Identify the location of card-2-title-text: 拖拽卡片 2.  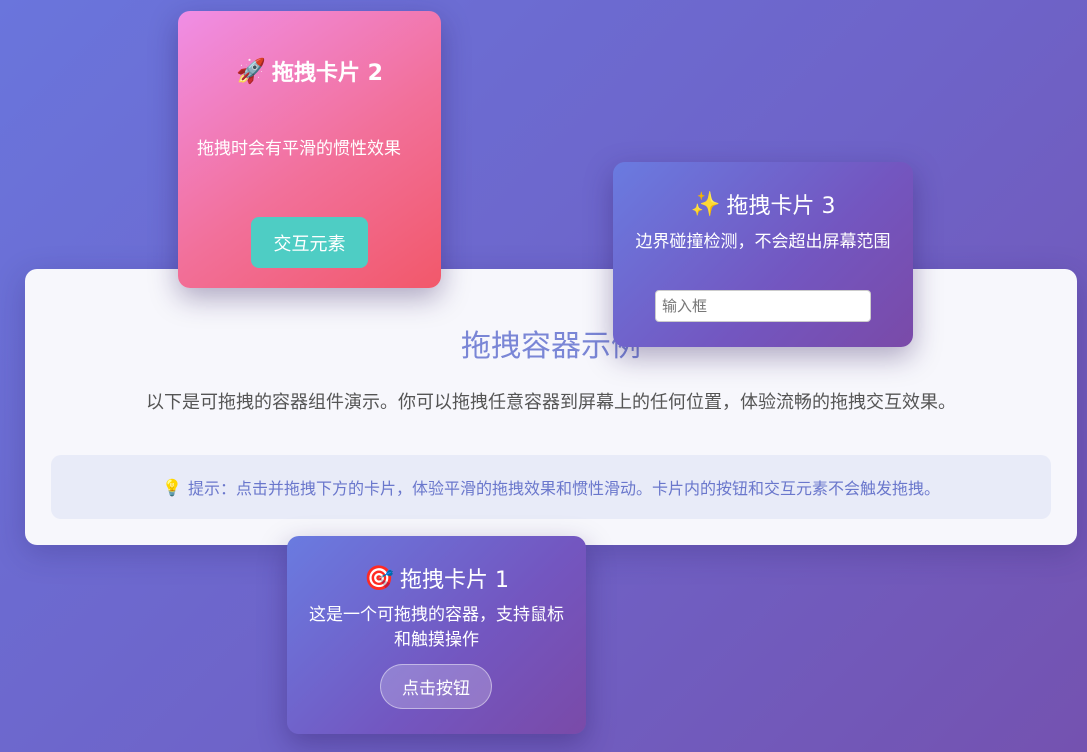
(327, 73).